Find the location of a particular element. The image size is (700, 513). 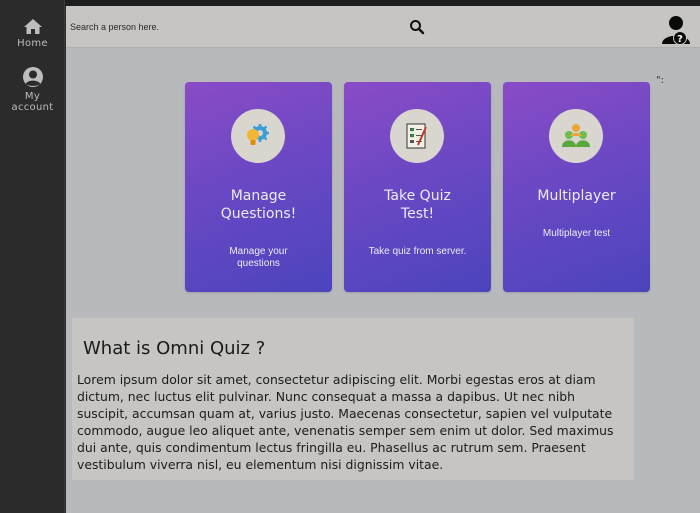

quiz-sheet-icon is located at coordinates (416, 136).